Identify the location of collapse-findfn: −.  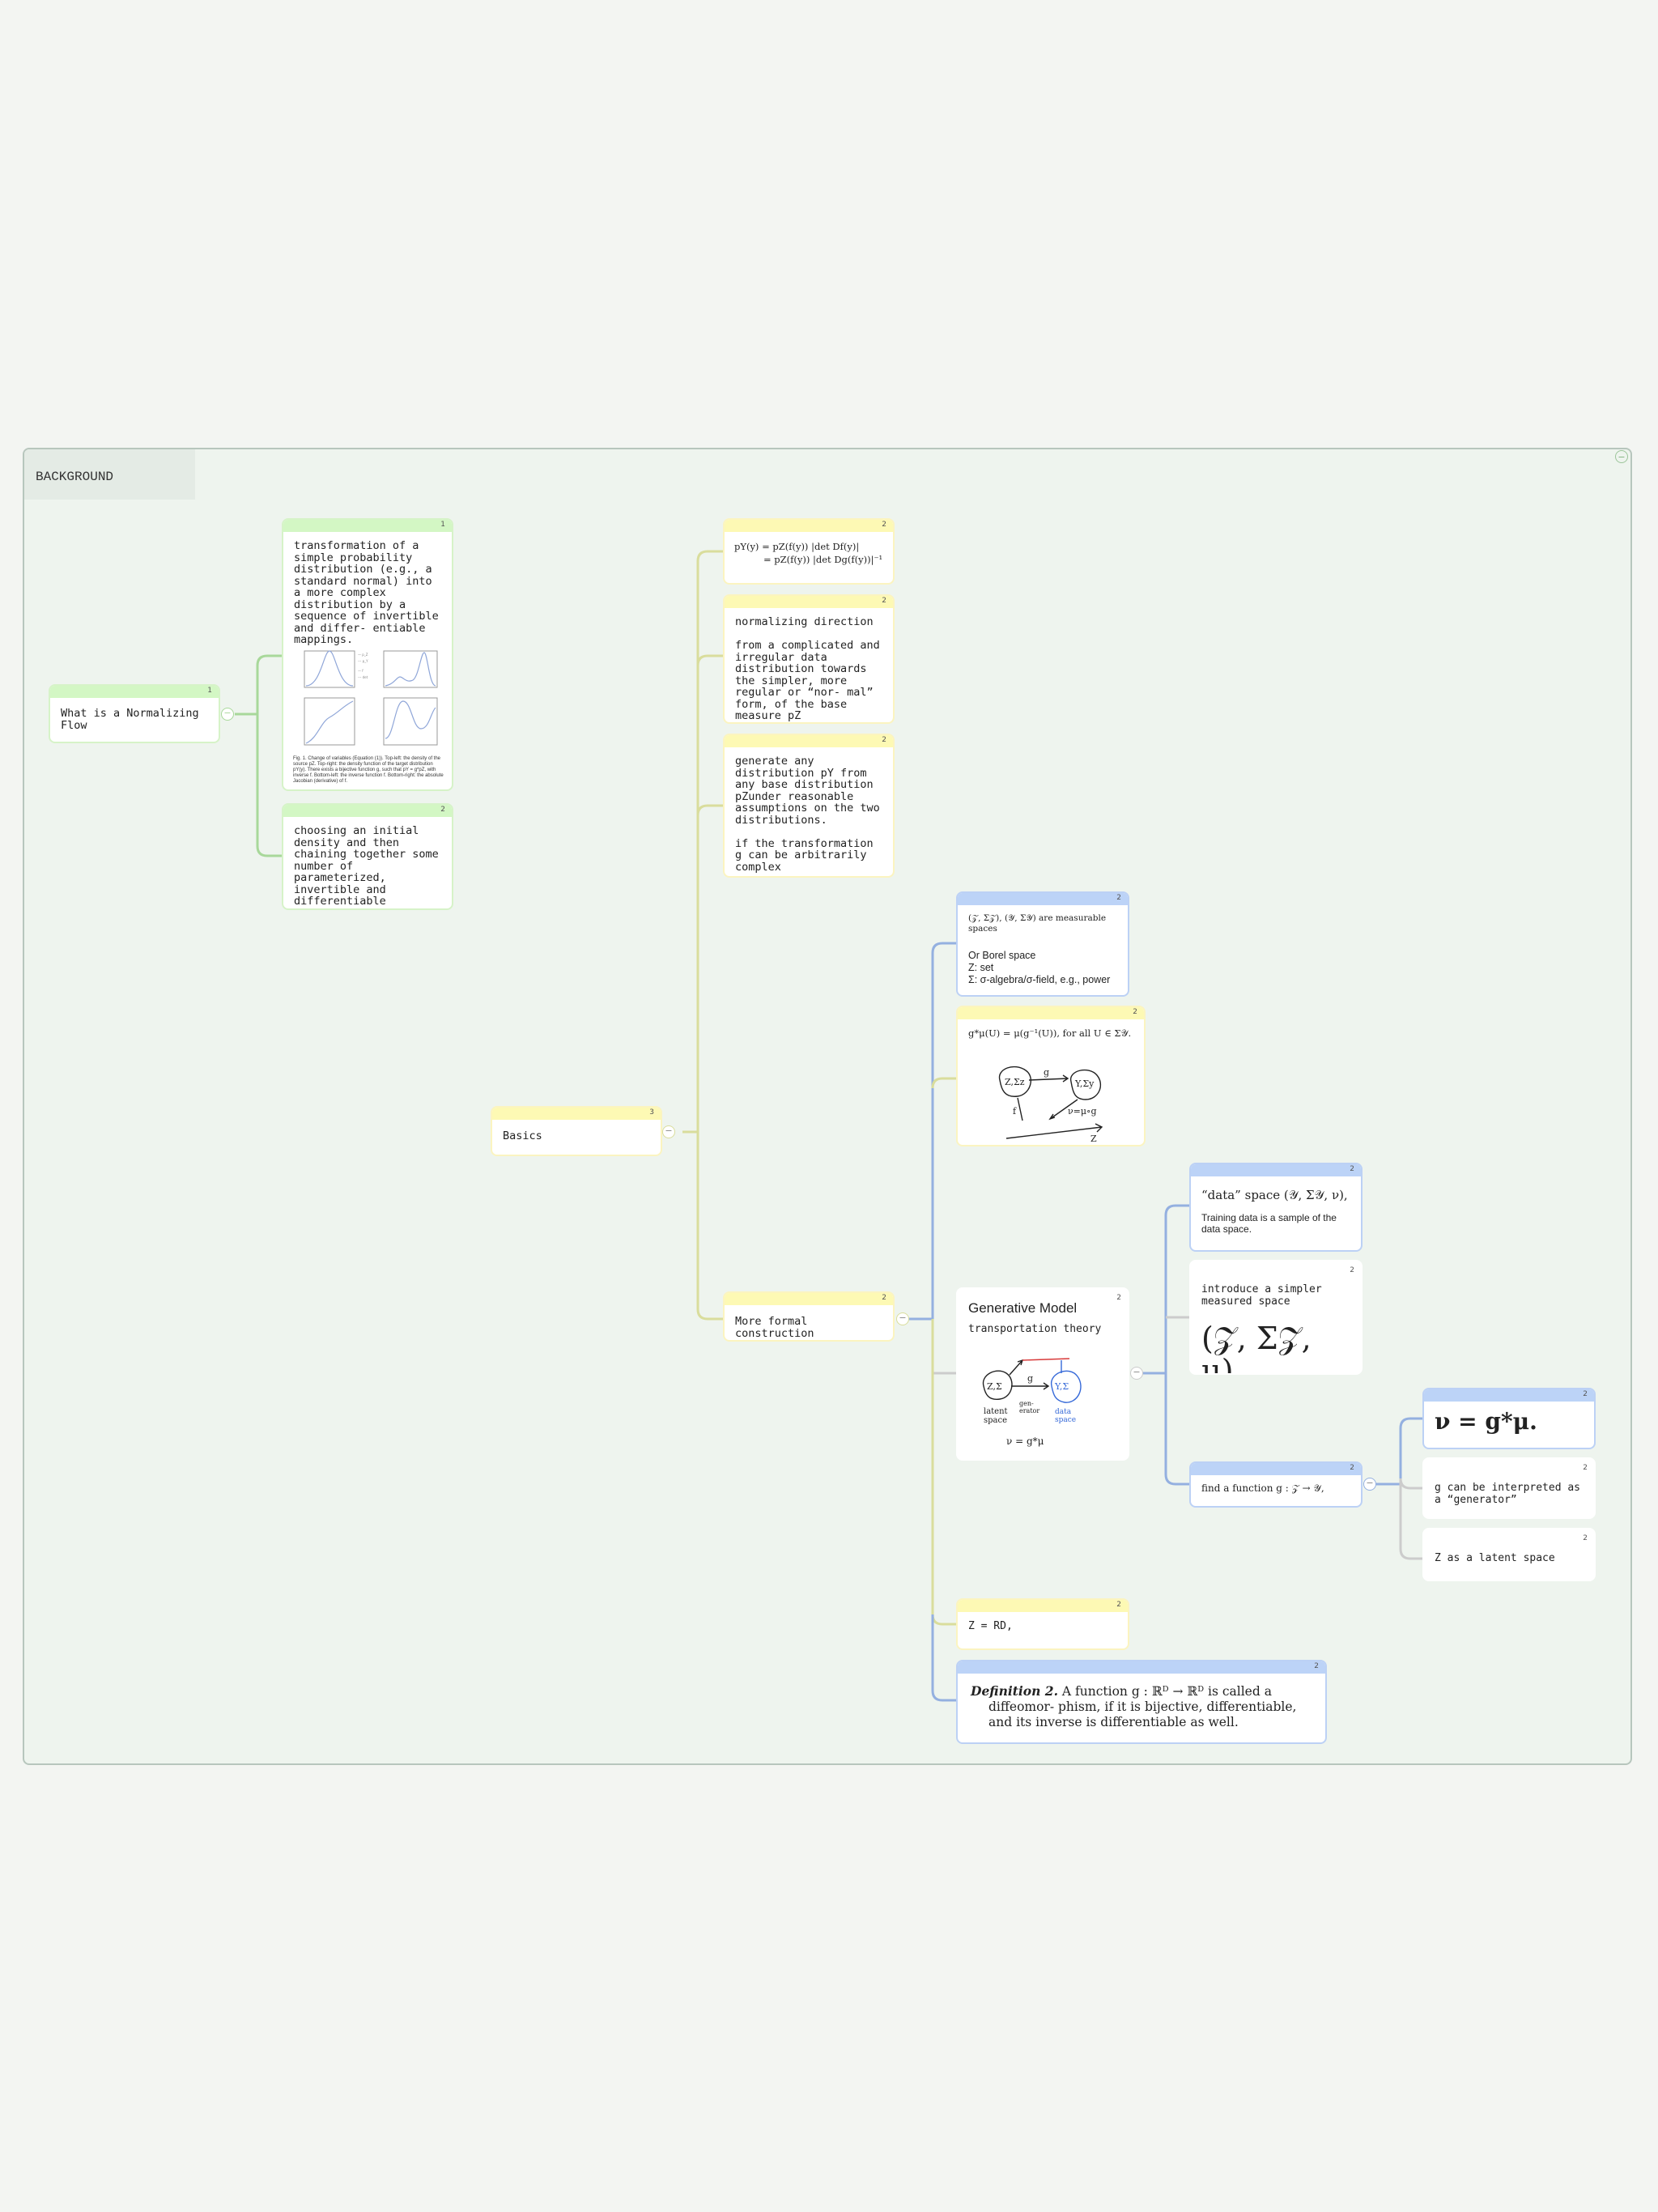
(1369, 1485).